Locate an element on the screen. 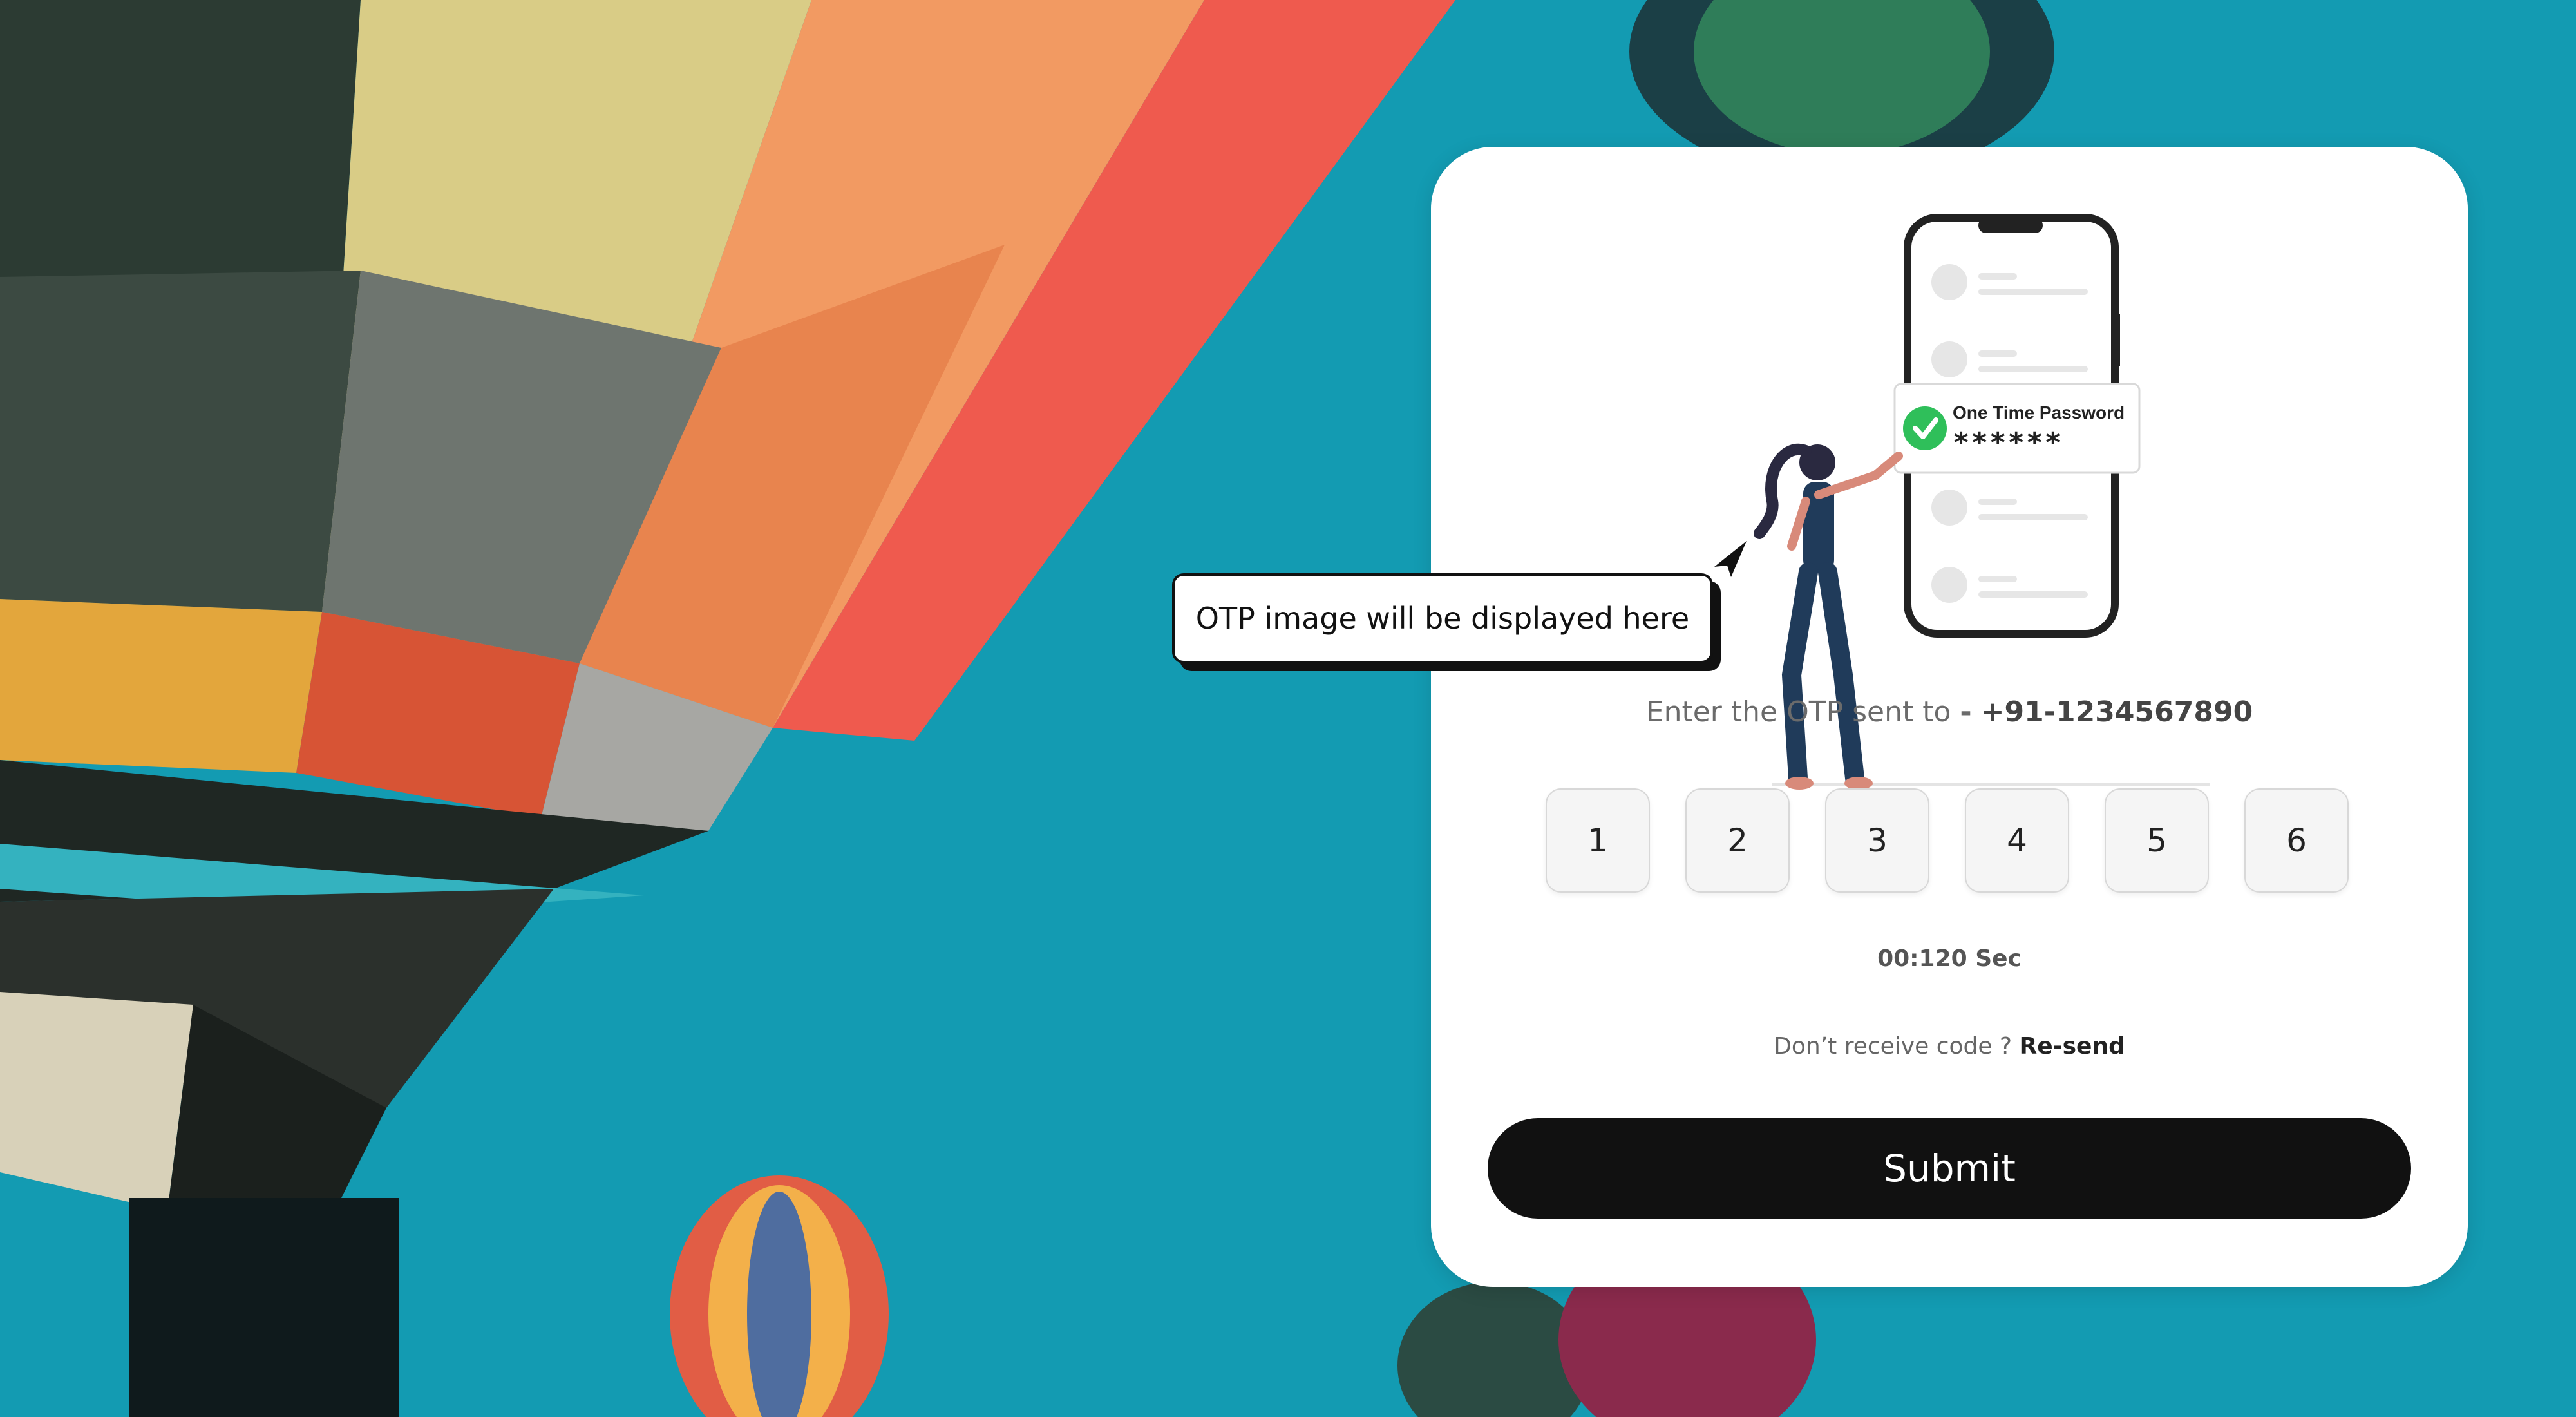 This screenshot has height=1417, width=2576. resend-link: Re-send is located at coordinates (2072, 1046).